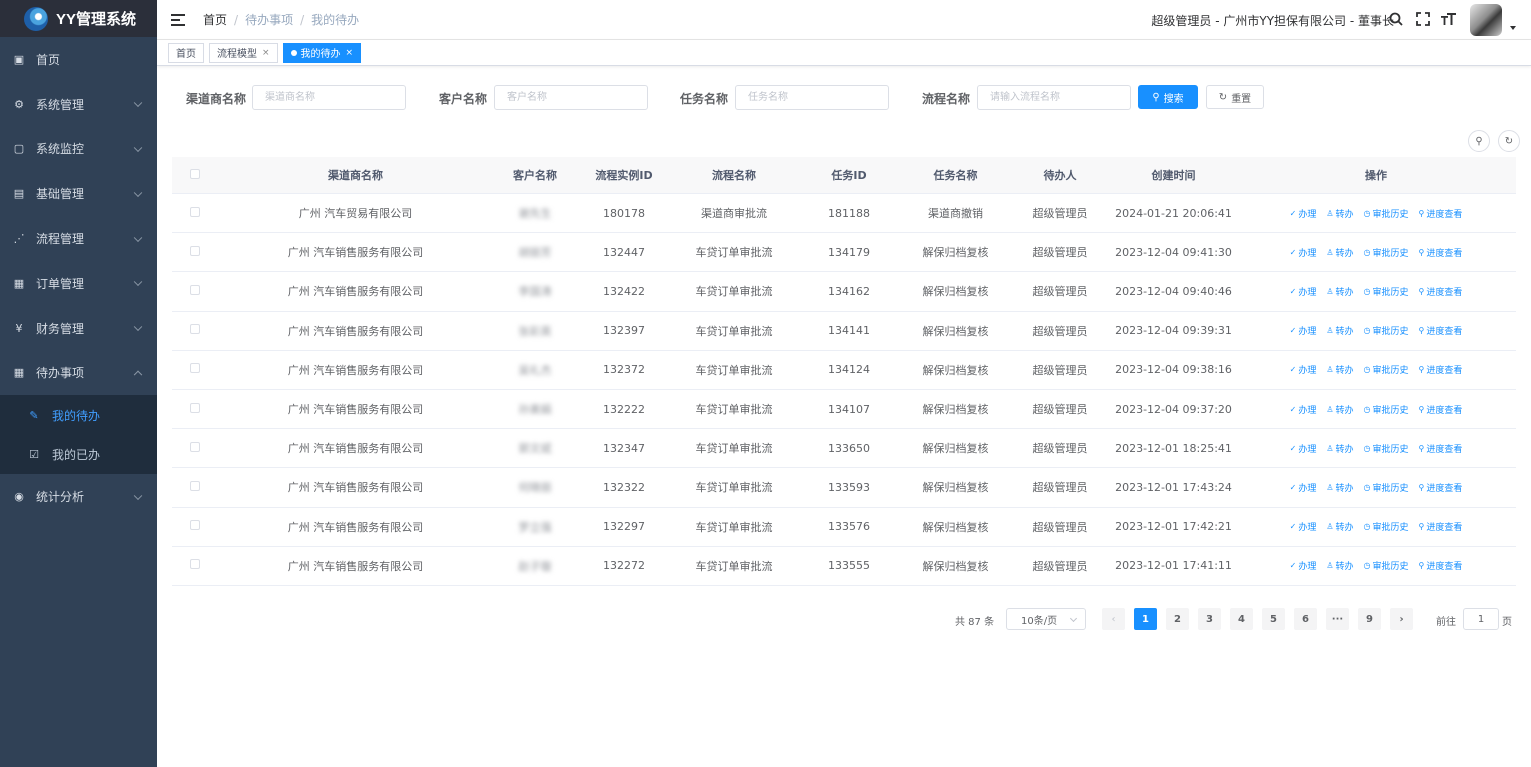  I want to click on sidebar-item-my-todo: ✎ 我的待办, so click(78, 415).